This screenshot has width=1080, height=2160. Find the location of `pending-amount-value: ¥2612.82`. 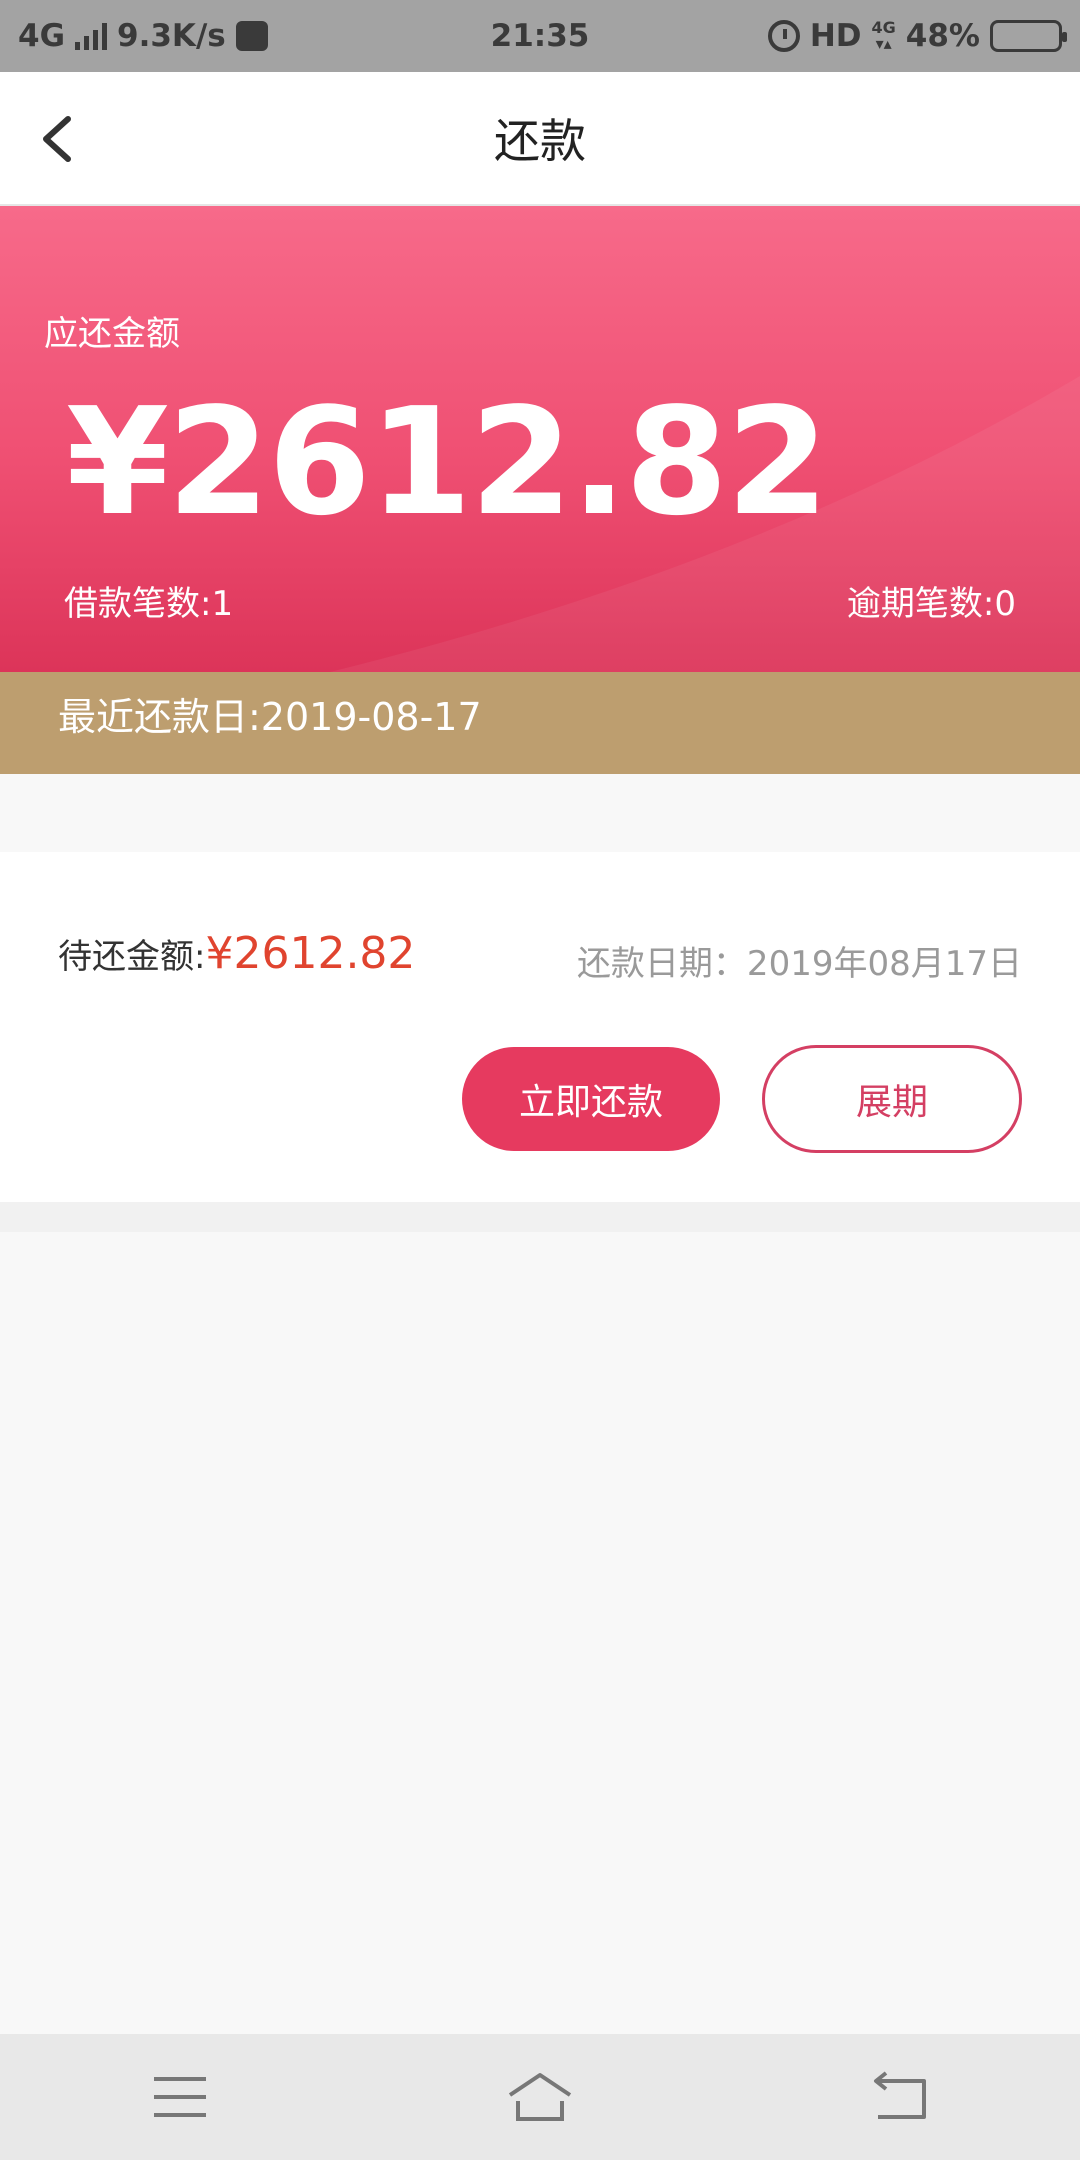

pending-amount-value: ¥2612.82 is located at coordinates (310, 953).